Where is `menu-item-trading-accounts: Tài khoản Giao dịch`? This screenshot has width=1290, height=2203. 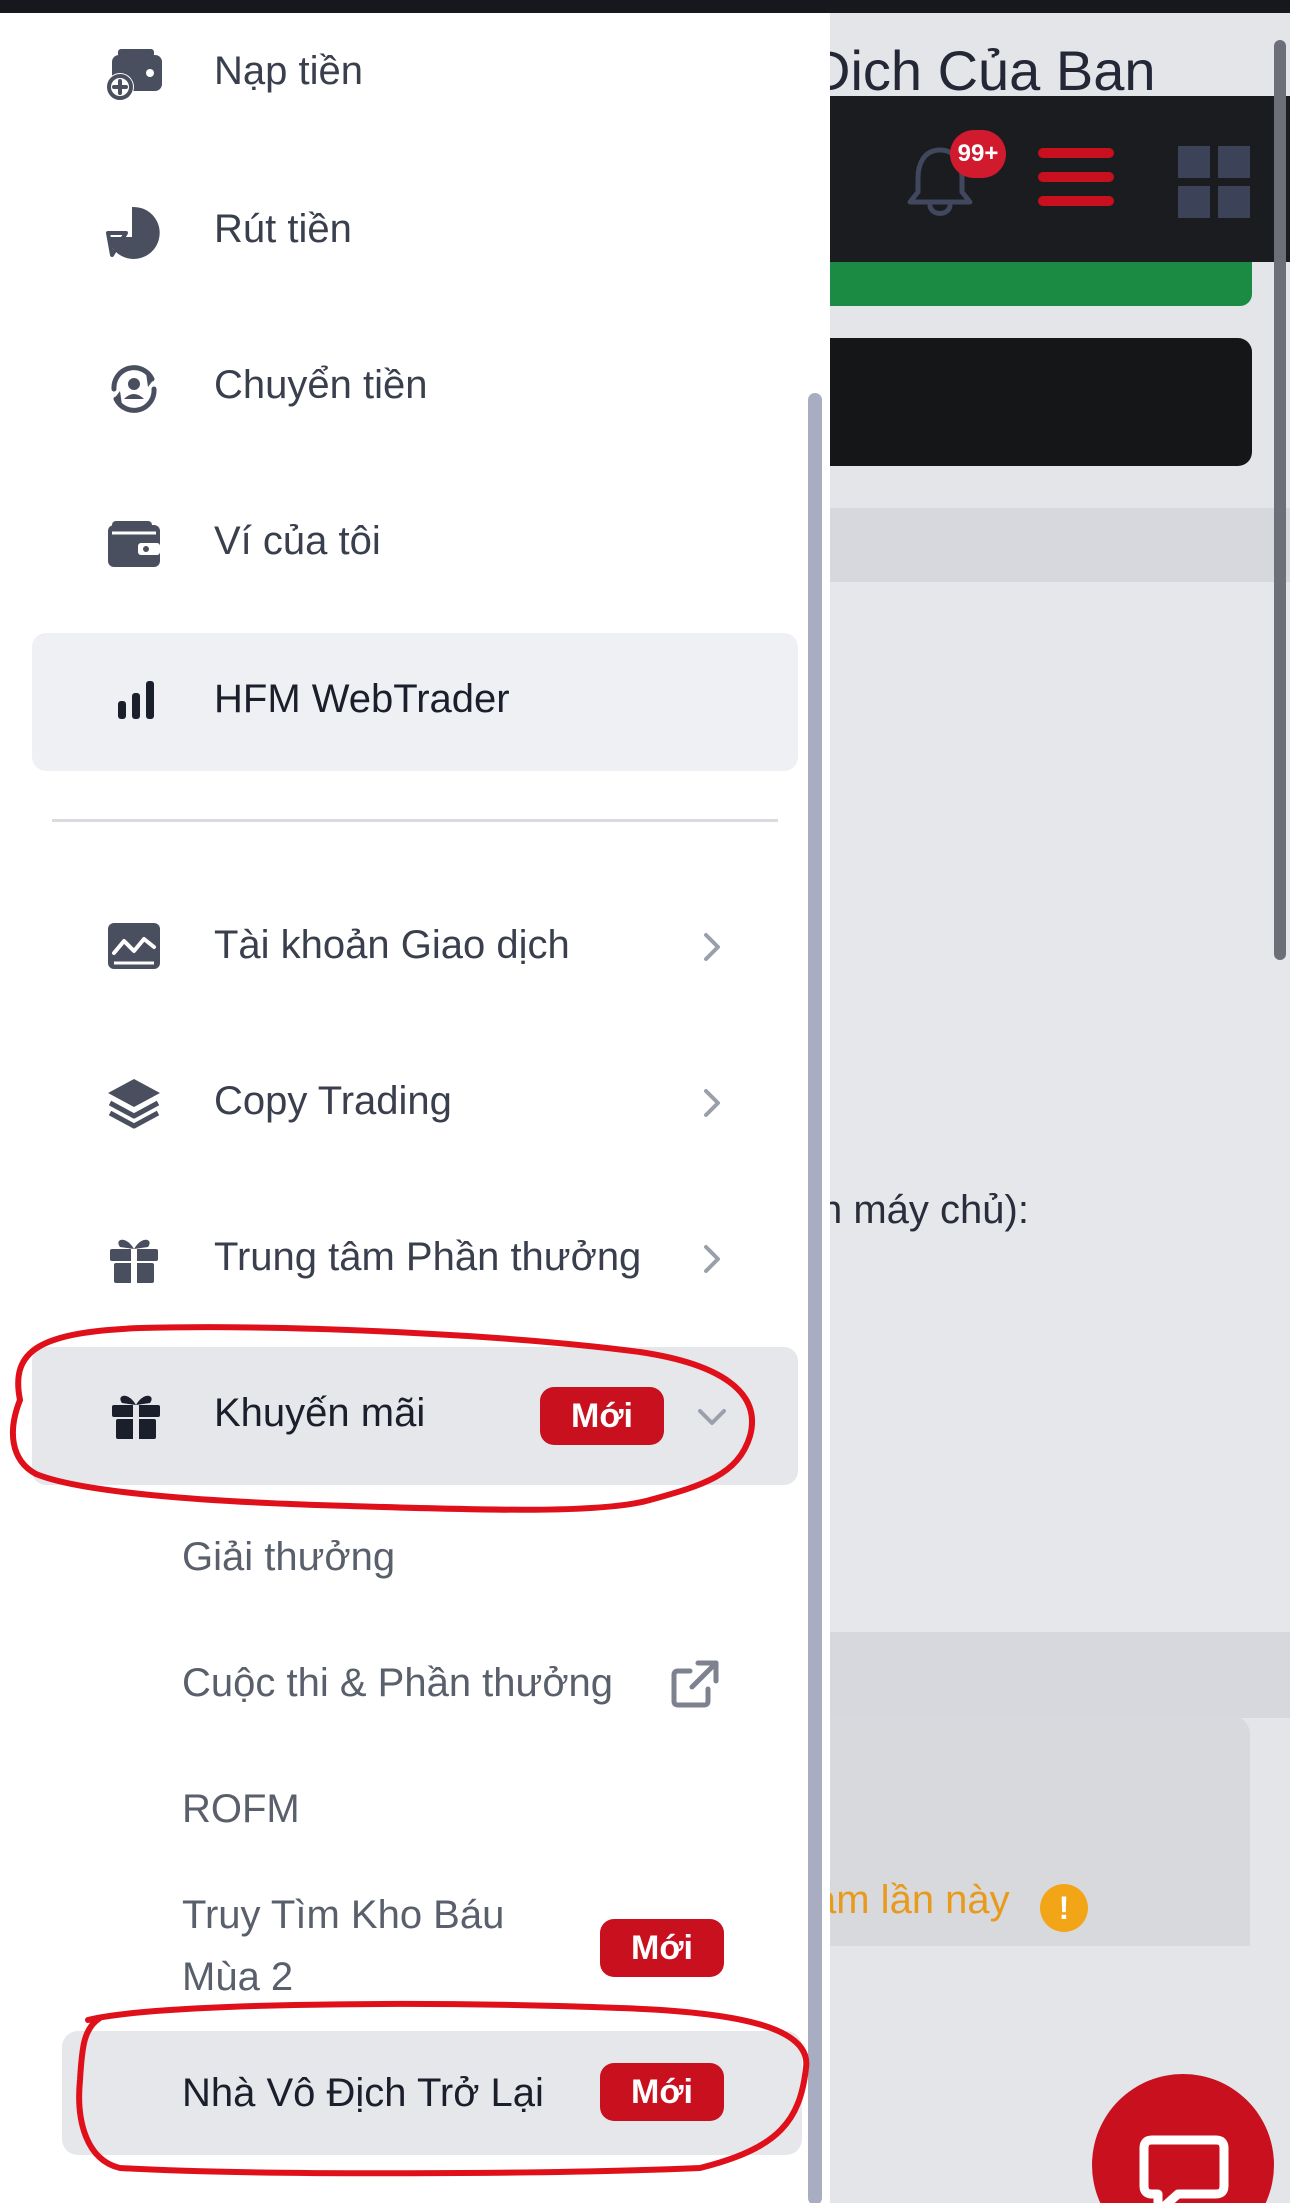 menu-item-trading-accounts: Tài khoản Giao dịch is located at coordinates (415, 948).